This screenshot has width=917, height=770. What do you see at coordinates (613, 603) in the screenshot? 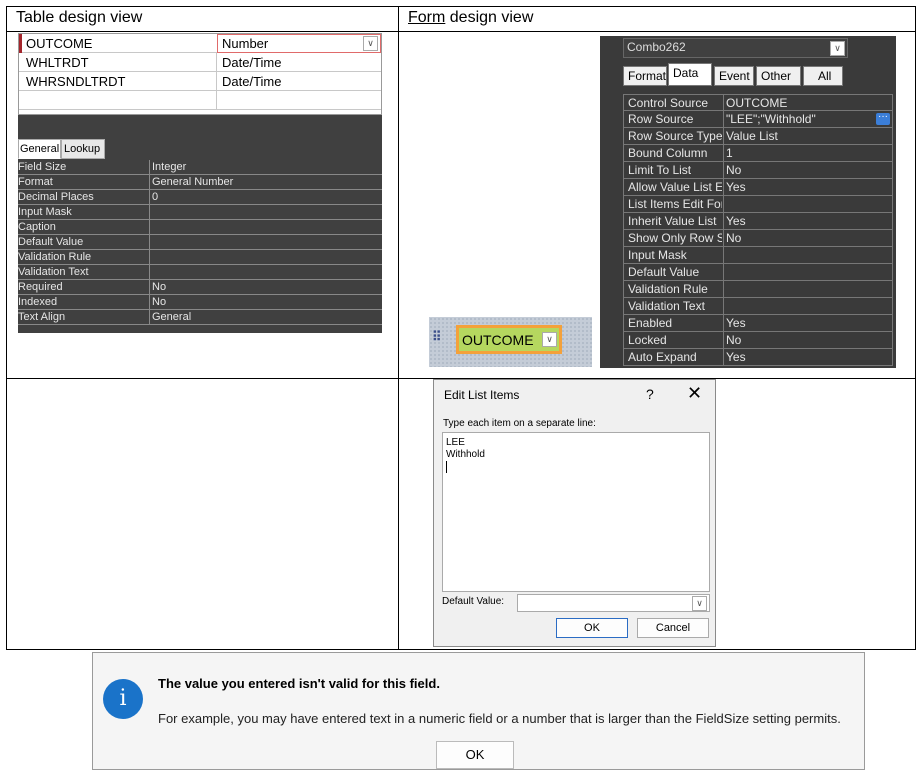
I see `default-value-select: ∨` at bounding box center [613, 603].